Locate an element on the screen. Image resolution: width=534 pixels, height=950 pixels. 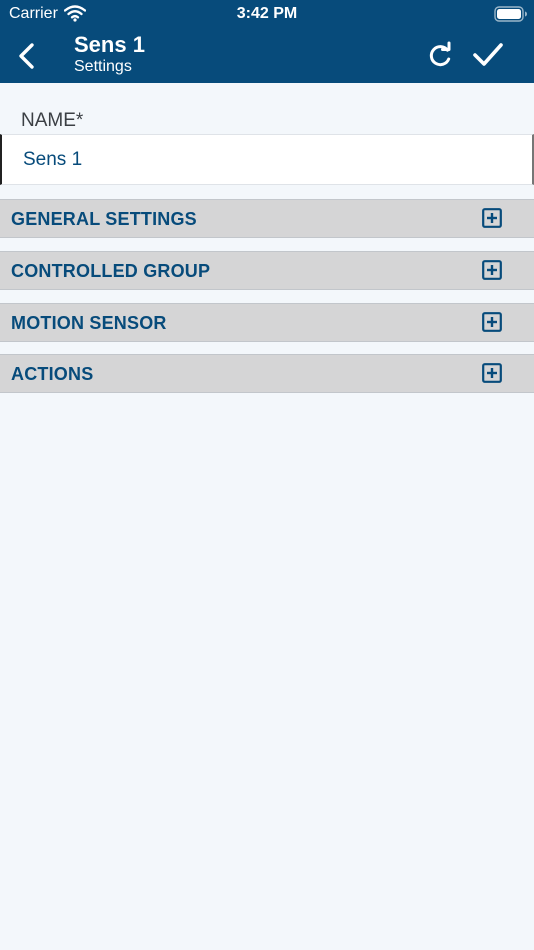
section-label: CONTROLLED GROUP is located at coordinates (111, 271).